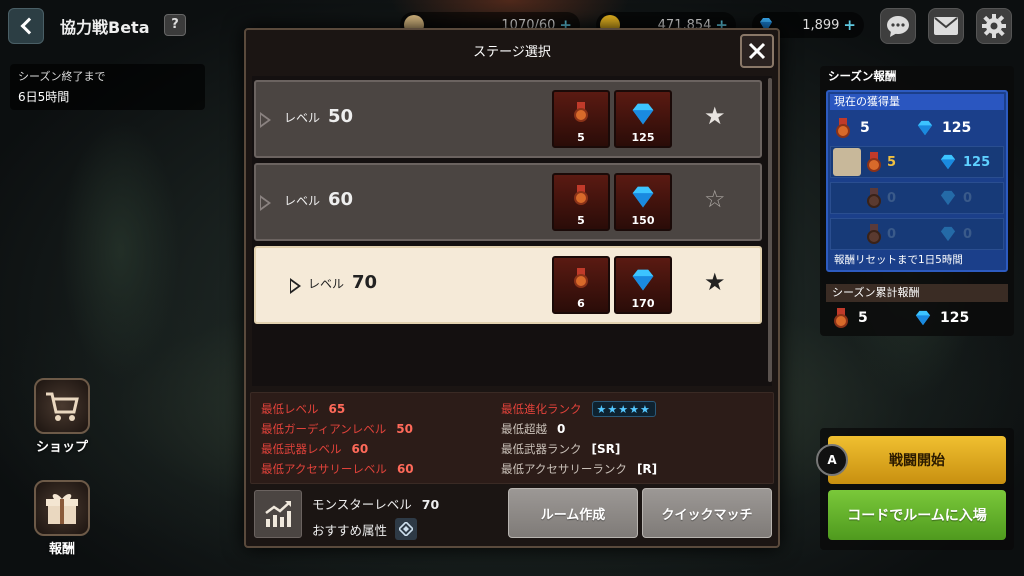  What do you see at coordinates (917, 162) in the screenshot?
I see `player-reward-row: 5 125` at bounding box center [917, 162].